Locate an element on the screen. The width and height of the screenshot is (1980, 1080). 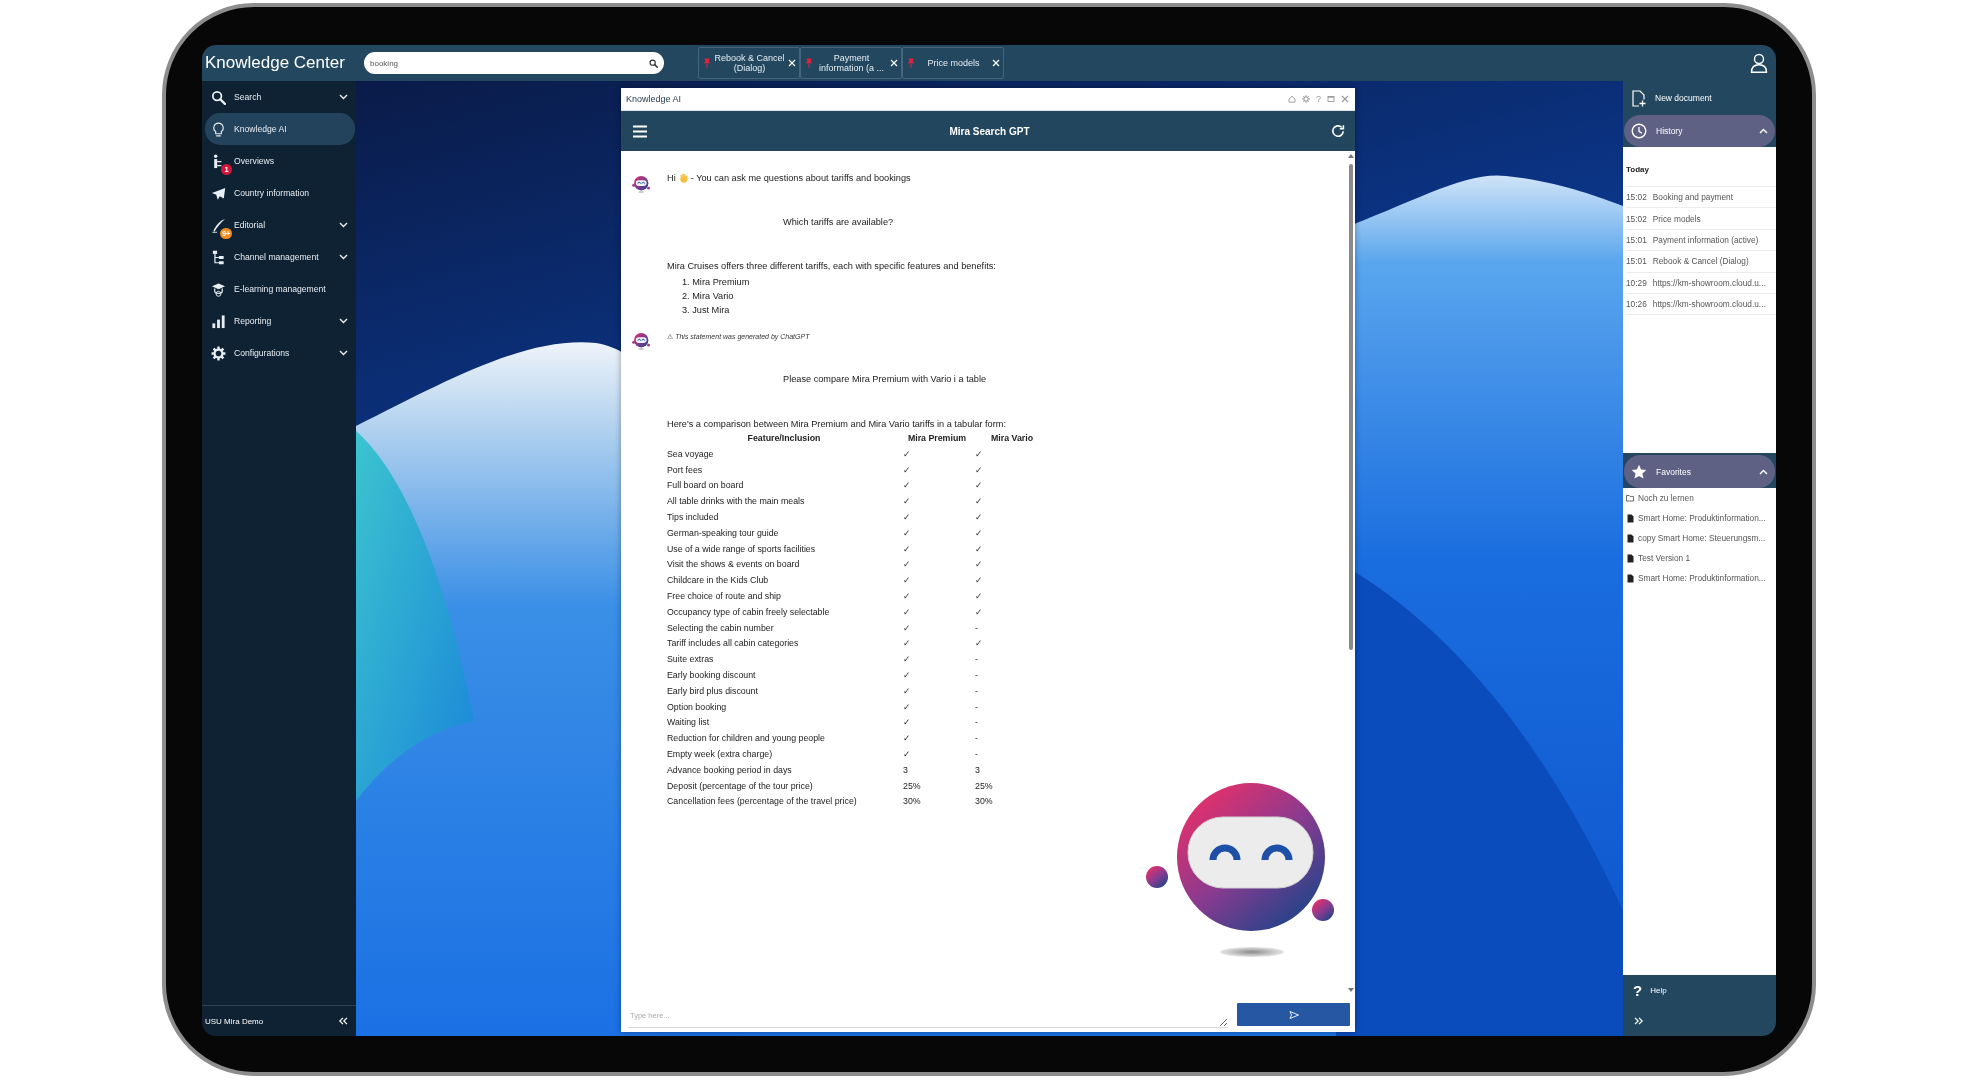
history-header: History is located at coordinates (1699, 131).